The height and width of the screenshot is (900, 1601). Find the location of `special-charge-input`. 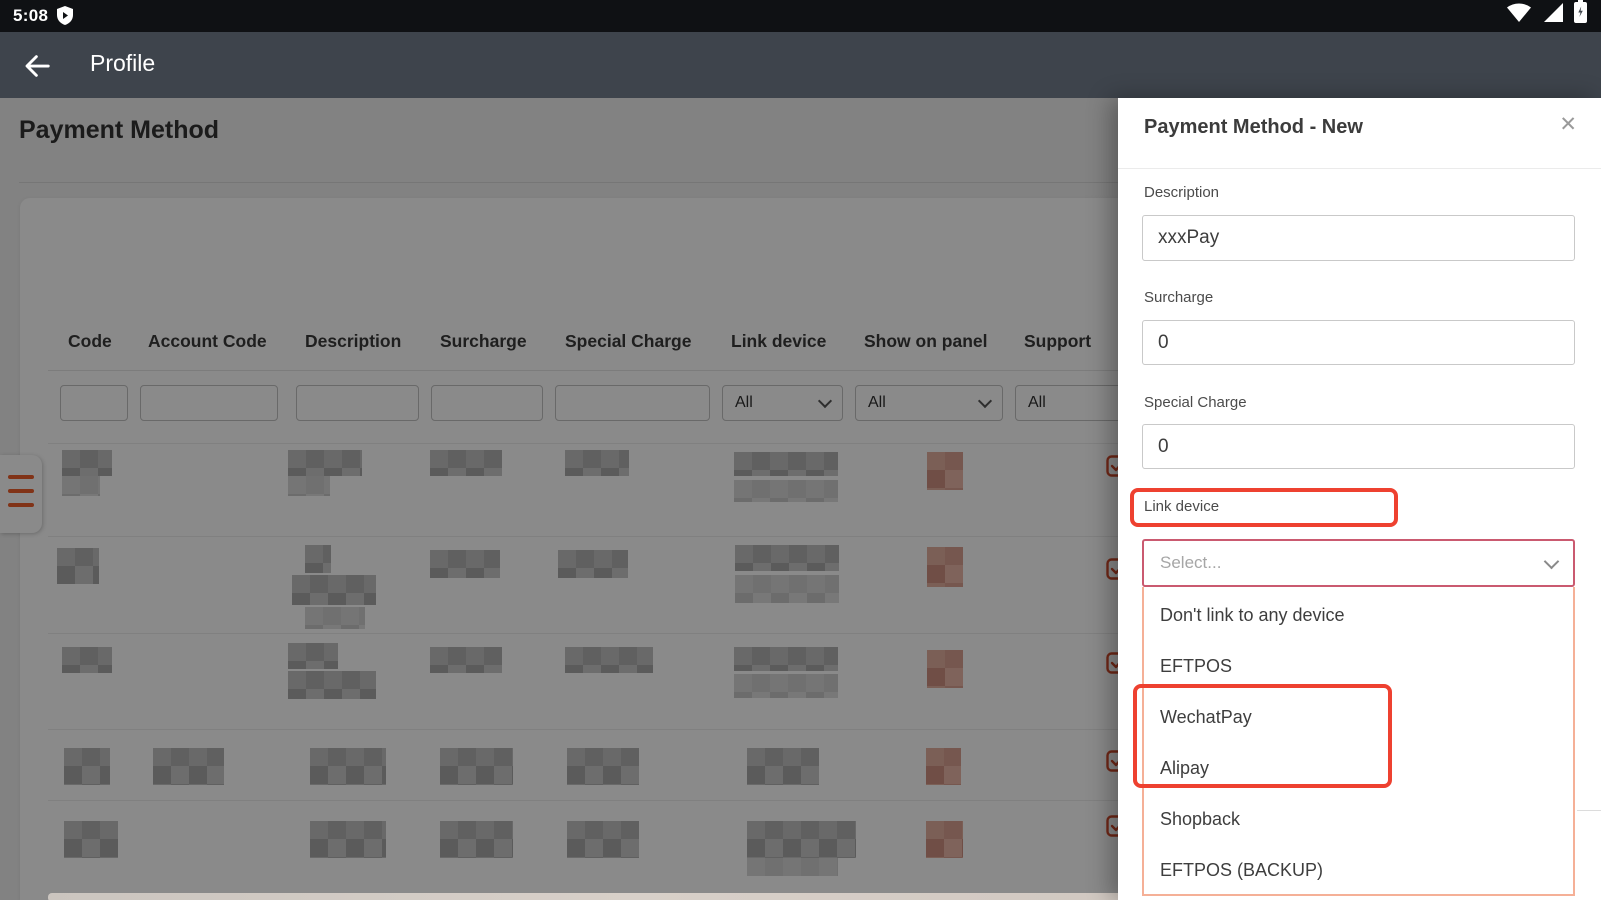

special-charge-input is located at coordinates (1358, 446).